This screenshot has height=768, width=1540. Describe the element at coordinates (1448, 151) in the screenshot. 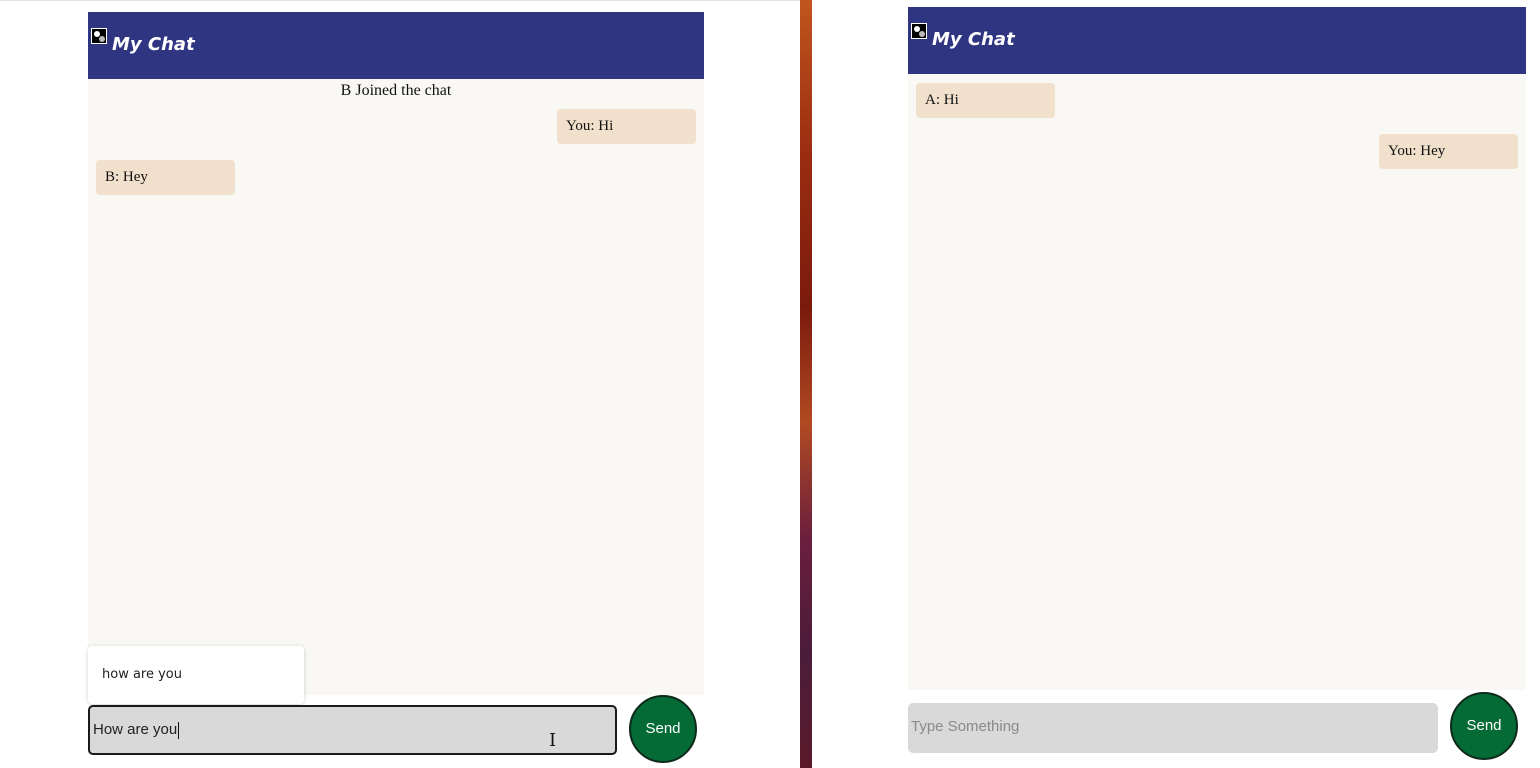

I see `message-bubble-outgoing: You: Hey` at that location.